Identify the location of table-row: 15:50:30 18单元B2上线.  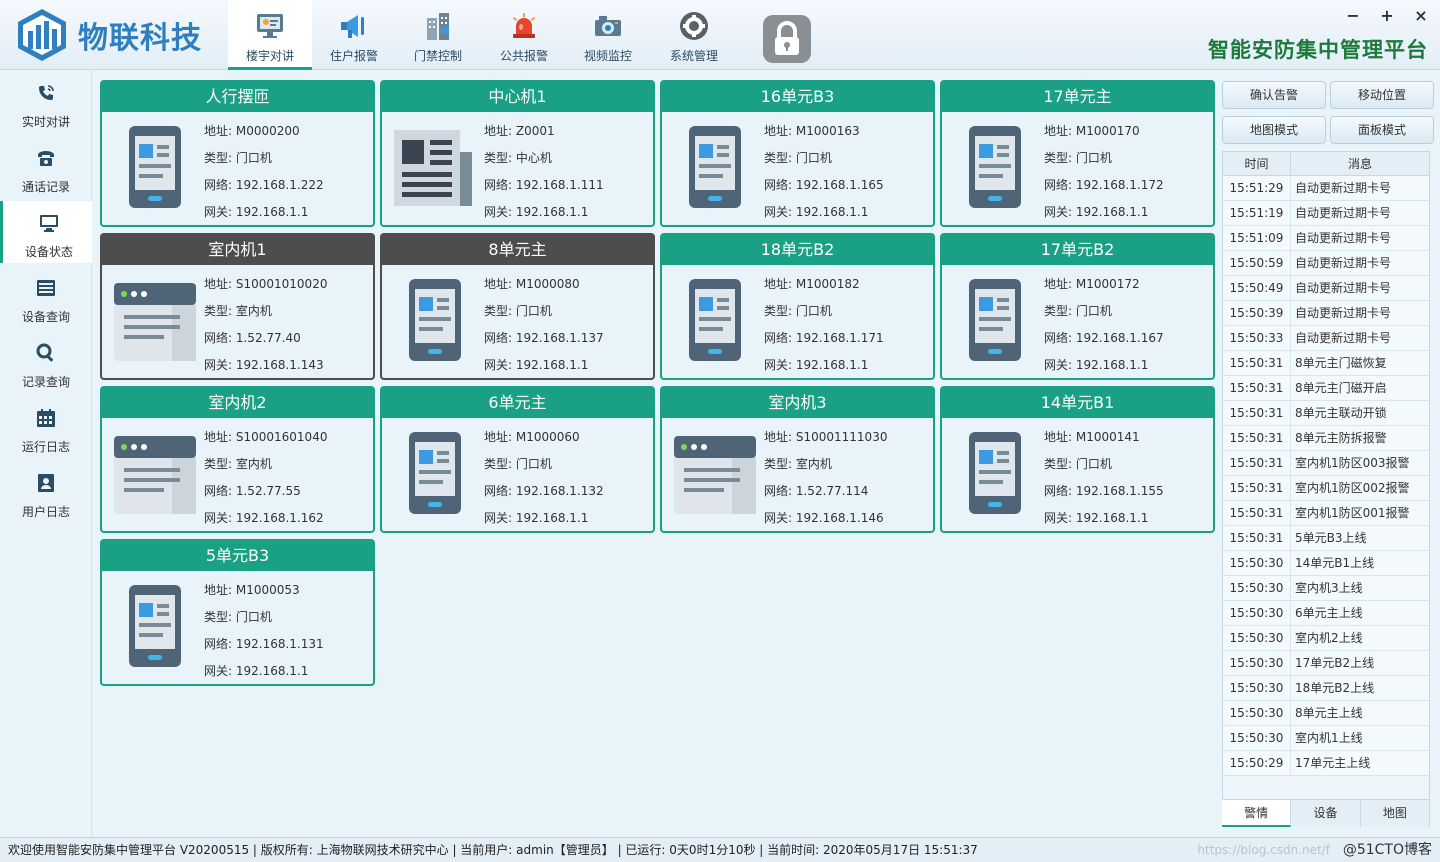
(1326, 688).